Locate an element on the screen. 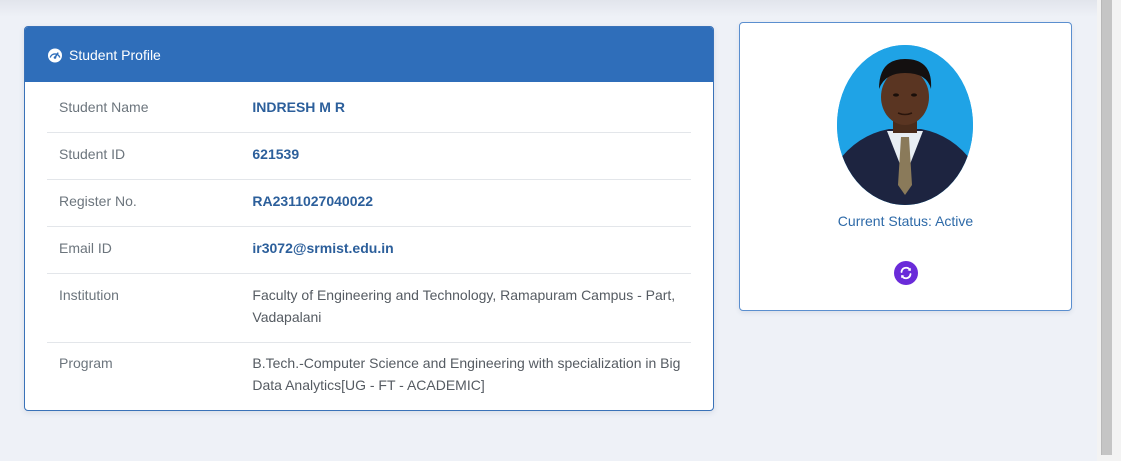  label-student-name: Student Name is located at coordinates (104, 107).